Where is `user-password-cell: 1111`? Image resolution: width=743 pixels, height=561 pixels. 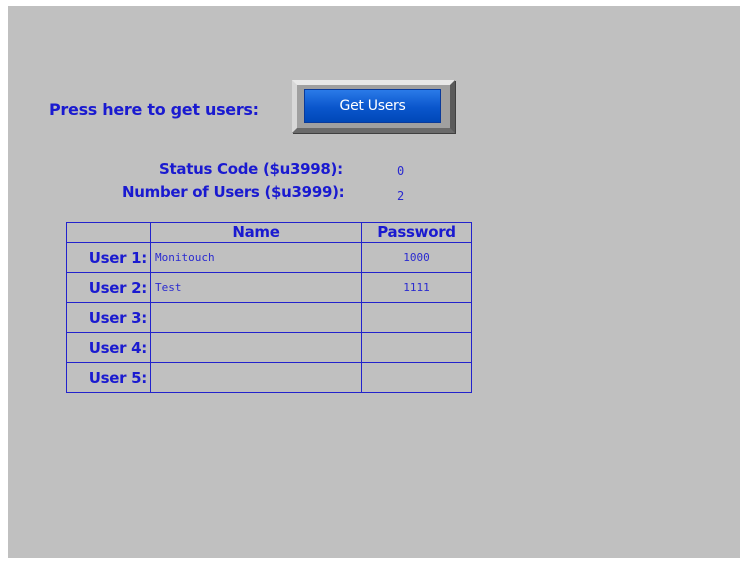
user-password-cell: 1111 is located at coordinates (416, 287).